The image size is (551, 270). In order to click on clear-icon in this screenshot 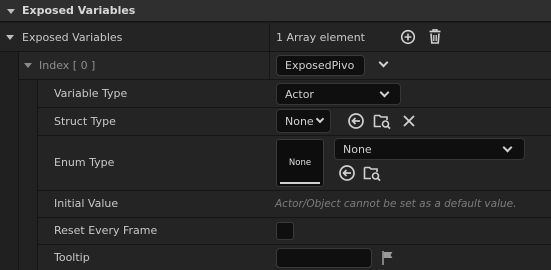, I will do `click(409, 121)`.